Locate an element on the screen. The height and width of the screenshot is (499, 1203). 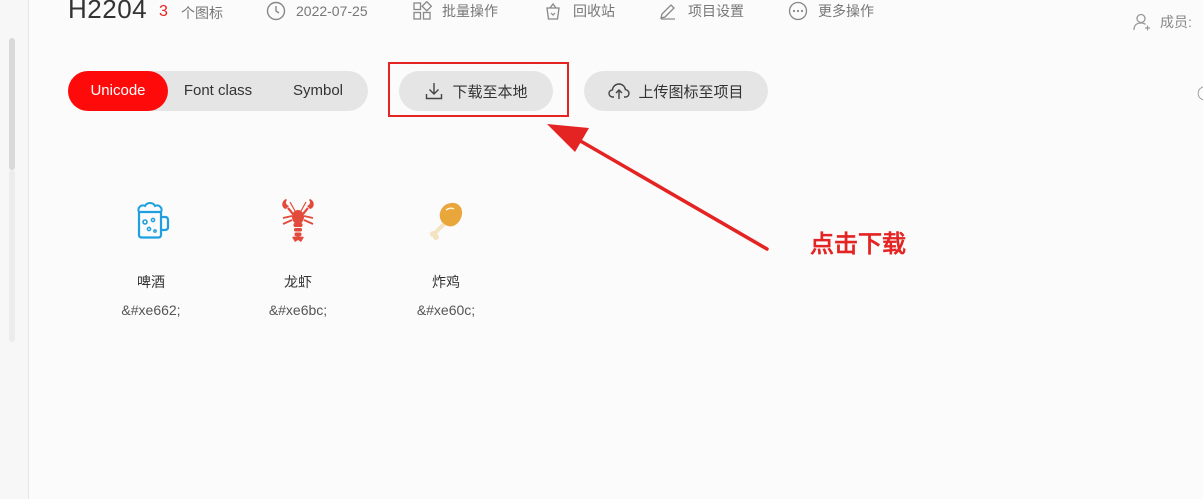
scrollbar-track is located at coordinates (12, 256).